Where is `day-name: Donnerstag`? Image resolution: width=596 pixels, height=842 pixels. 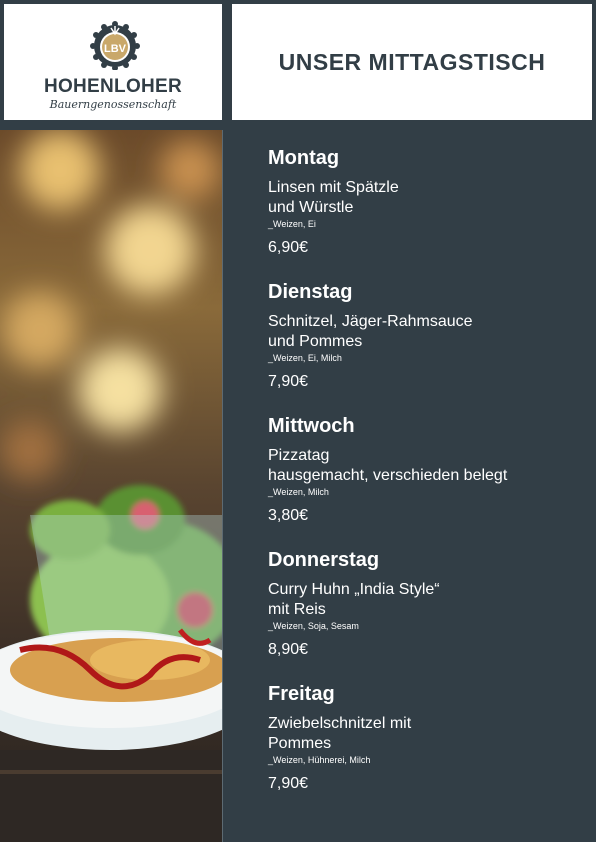
day-name: Donnerstag is located at coordinates (324, 560).